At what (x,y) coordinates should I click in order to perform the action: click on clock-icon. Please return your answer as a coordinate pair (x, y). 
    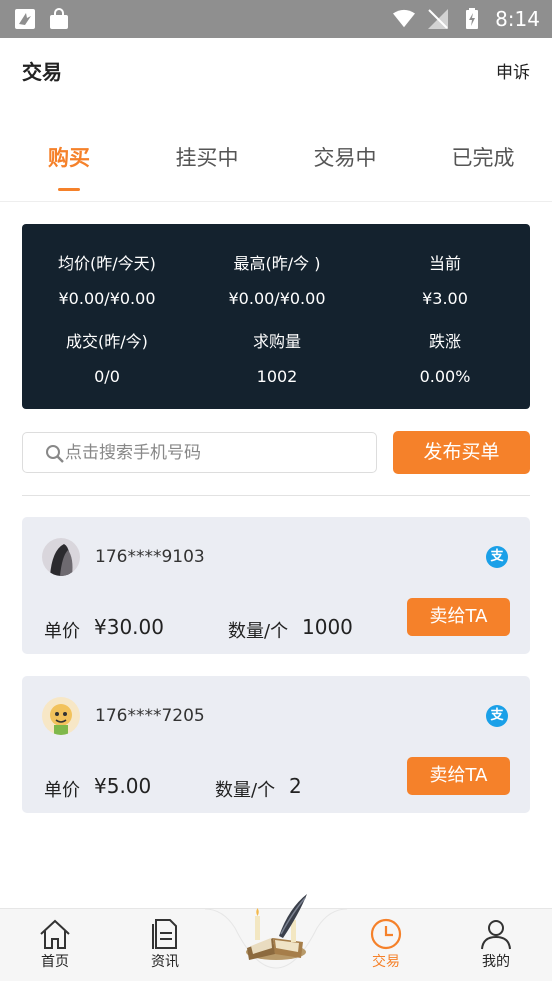
    Looking at the image, I should click on (386, 934).